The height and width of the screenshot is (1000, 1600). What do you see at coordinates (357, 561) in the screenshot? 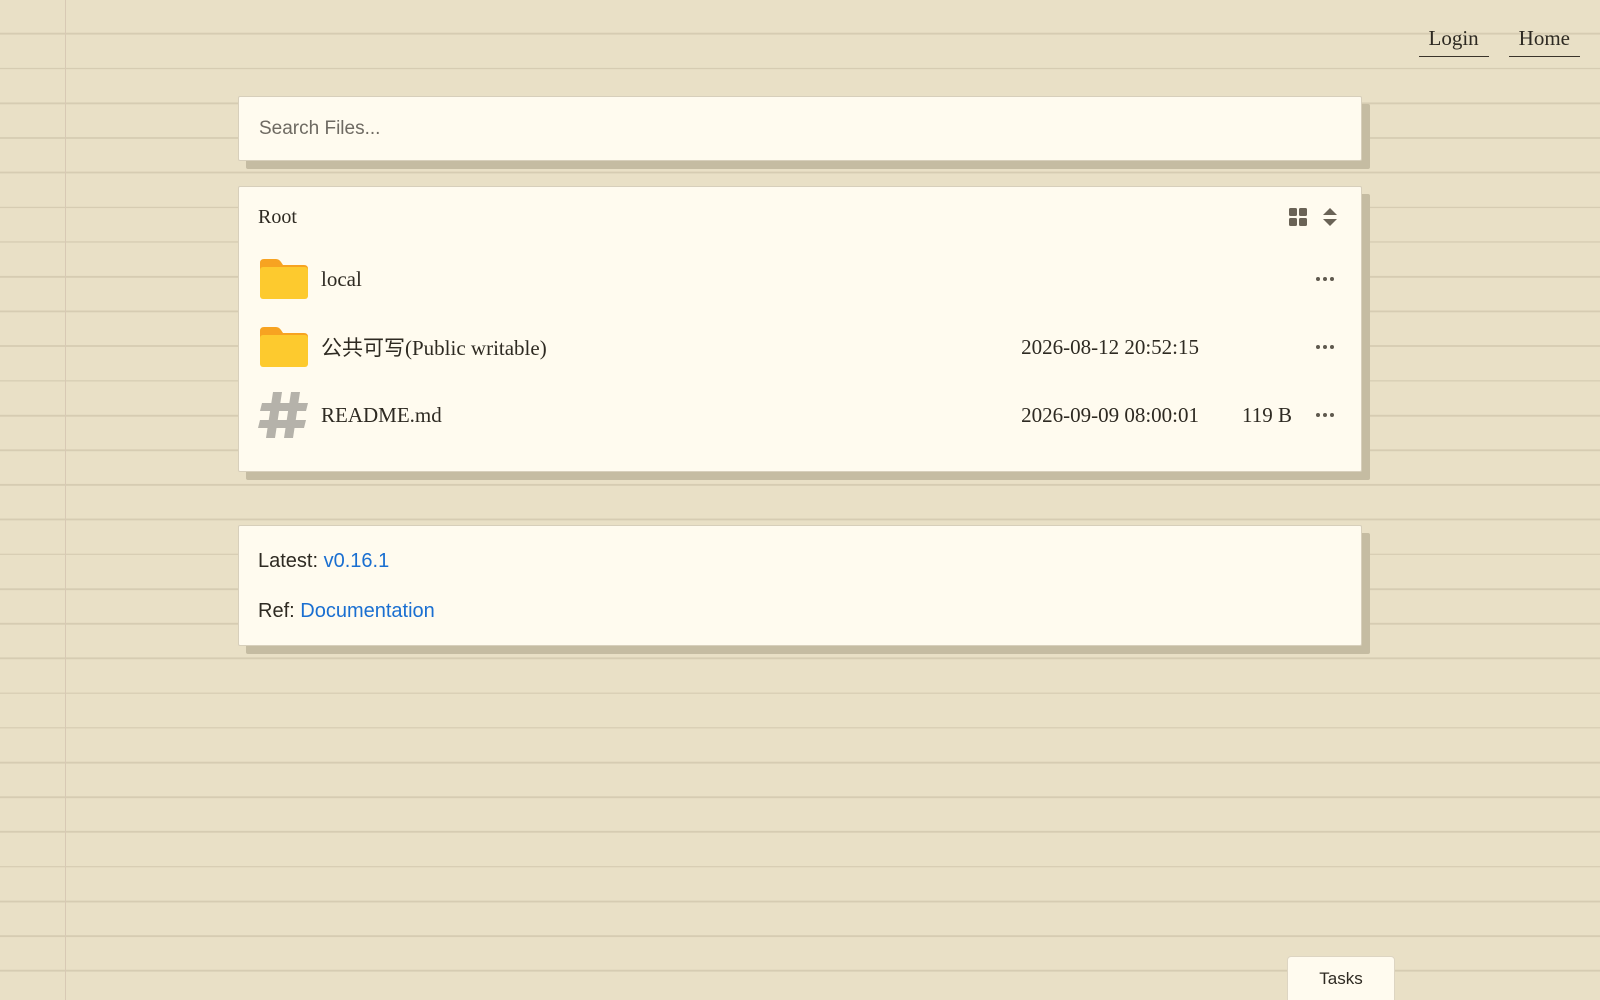
I see `latest-version-link: v0.16.1` at bounding box center [357, 561].